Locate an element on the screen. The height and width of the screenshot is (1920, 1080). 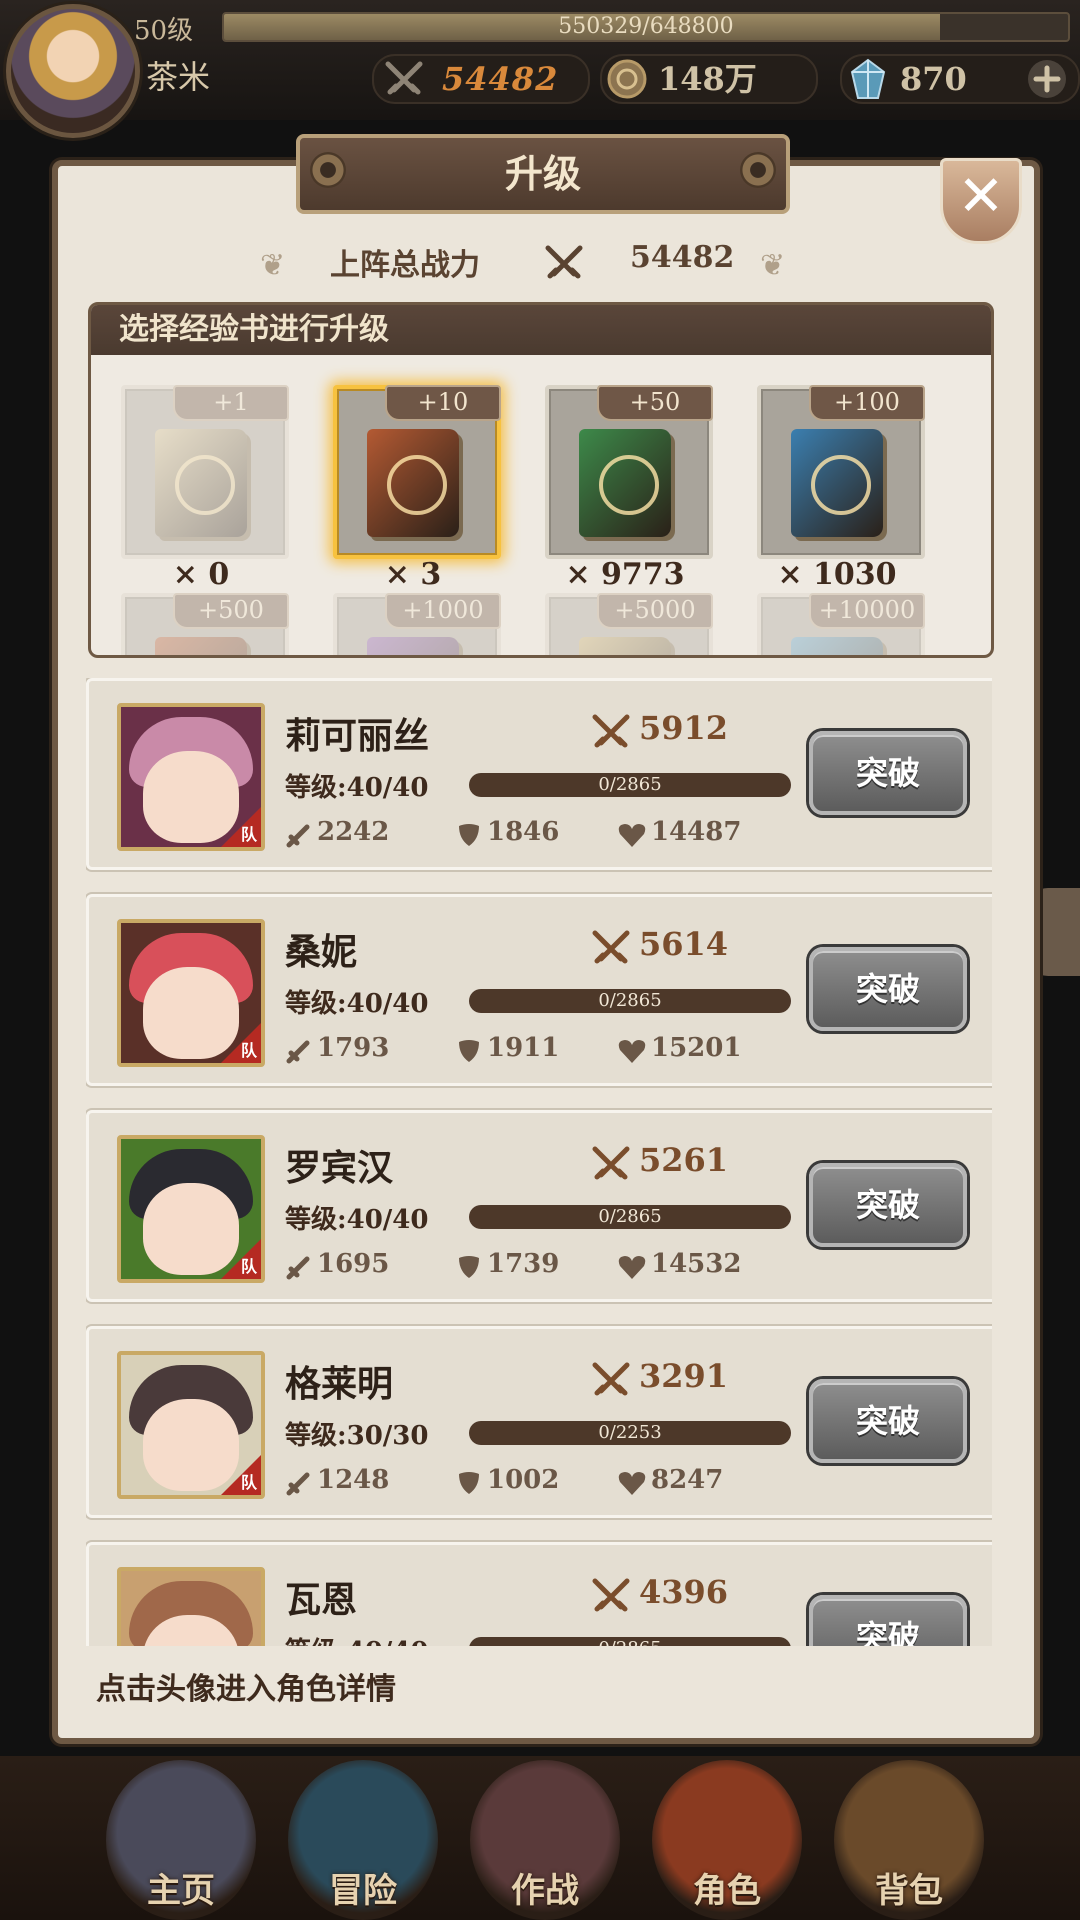
player-avatar is located at coordinates (73, 71).